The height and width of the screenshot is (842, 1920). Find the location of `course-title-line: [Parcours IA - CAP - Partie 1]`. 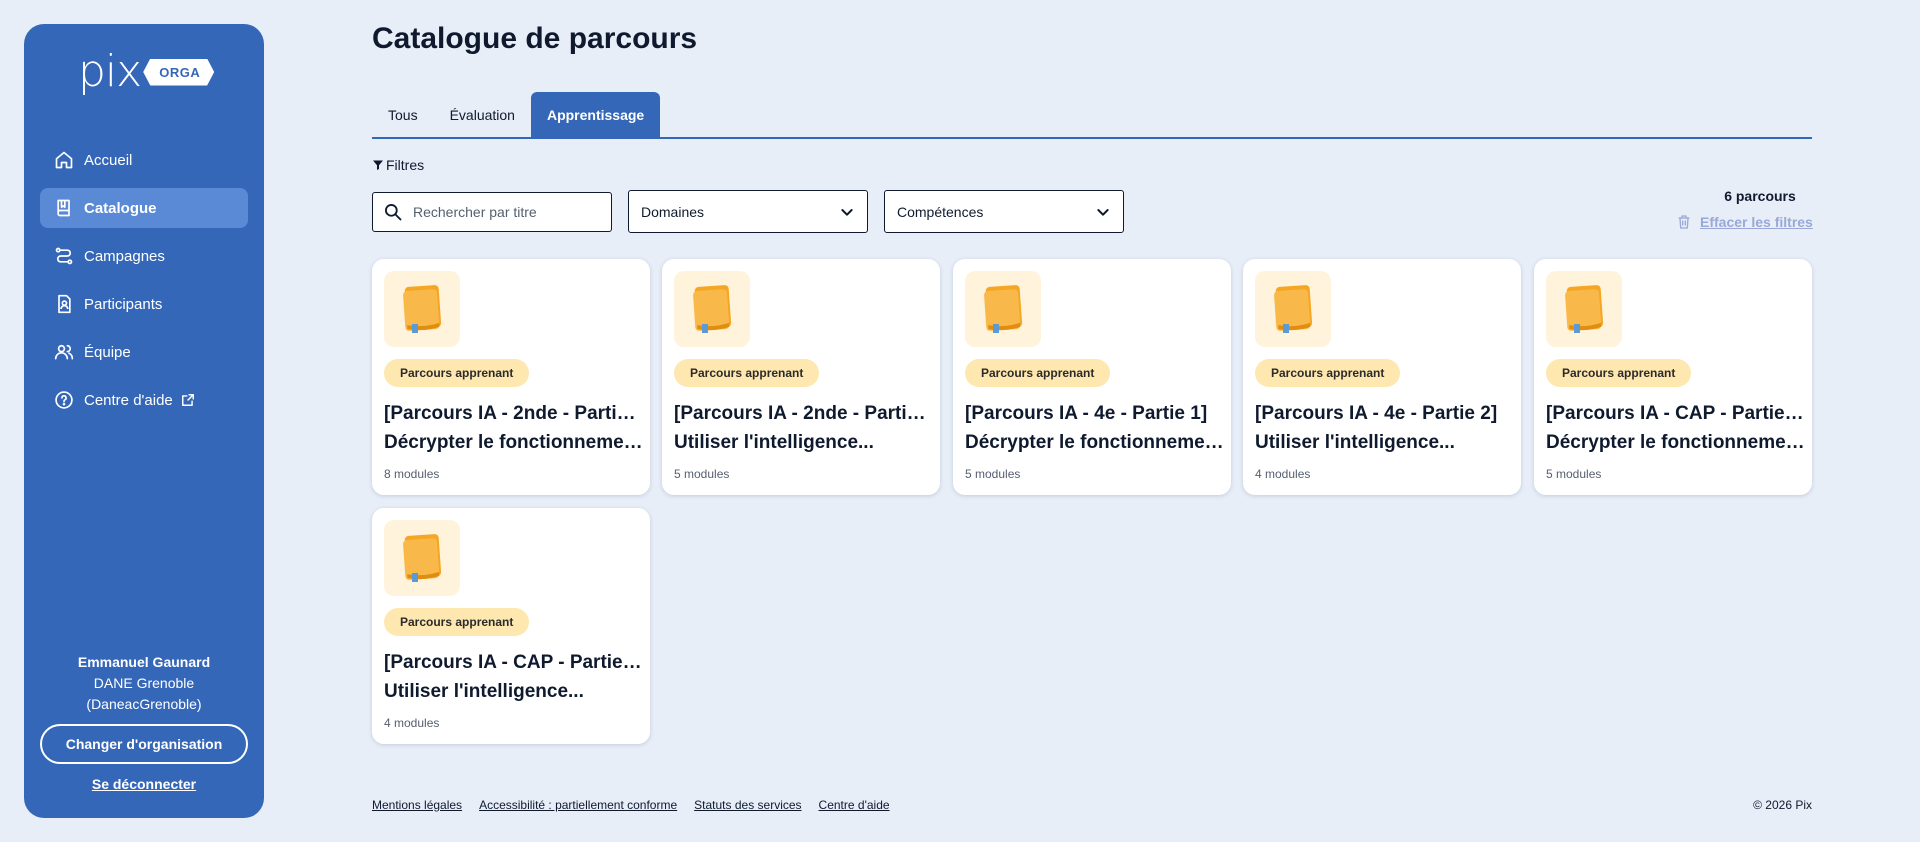

course-title-line: [Parcours IA - CAP - Partie 1] is located at coordinates (1676, 413).